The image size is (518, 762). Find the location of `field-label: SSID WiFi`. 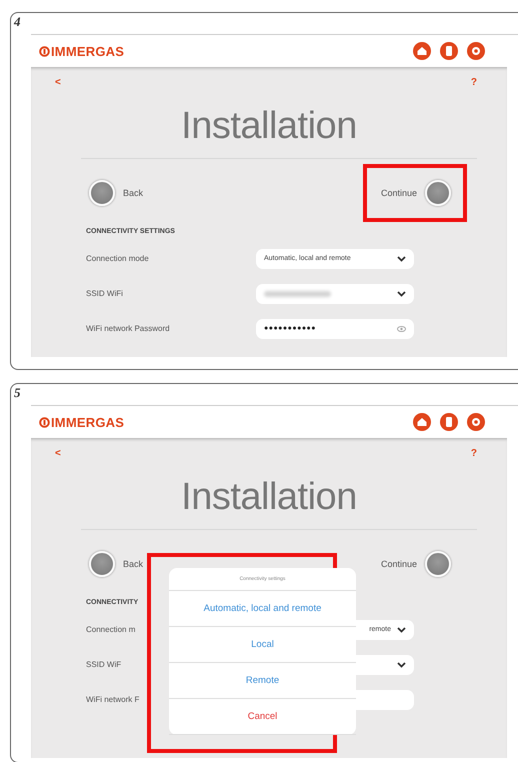

field-label: SSID WiFi is located at coordinates (105, 293).